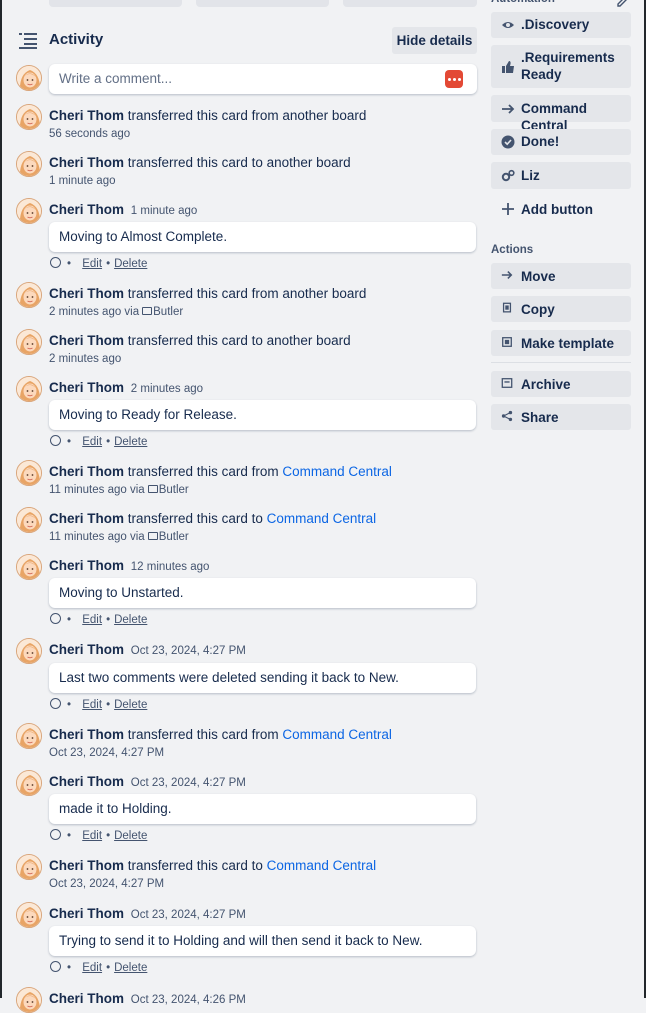 The height and width of the screenshot is (1013, 646). Describe the element at coordinates (561, 417) in the screenshot. I see `action-button: Share` at that location.